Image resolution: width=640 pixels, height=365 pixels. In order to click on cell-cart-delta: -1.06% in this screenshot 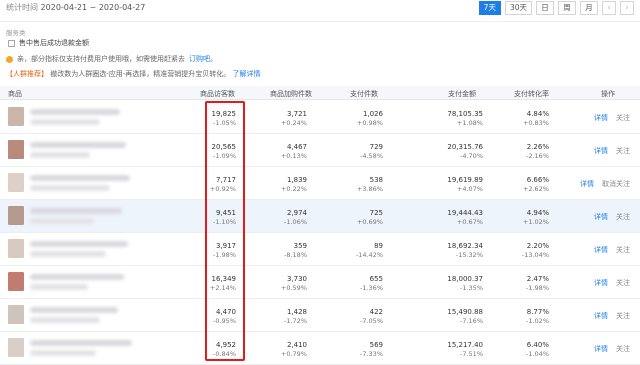, I will do `click(295, 222)`.